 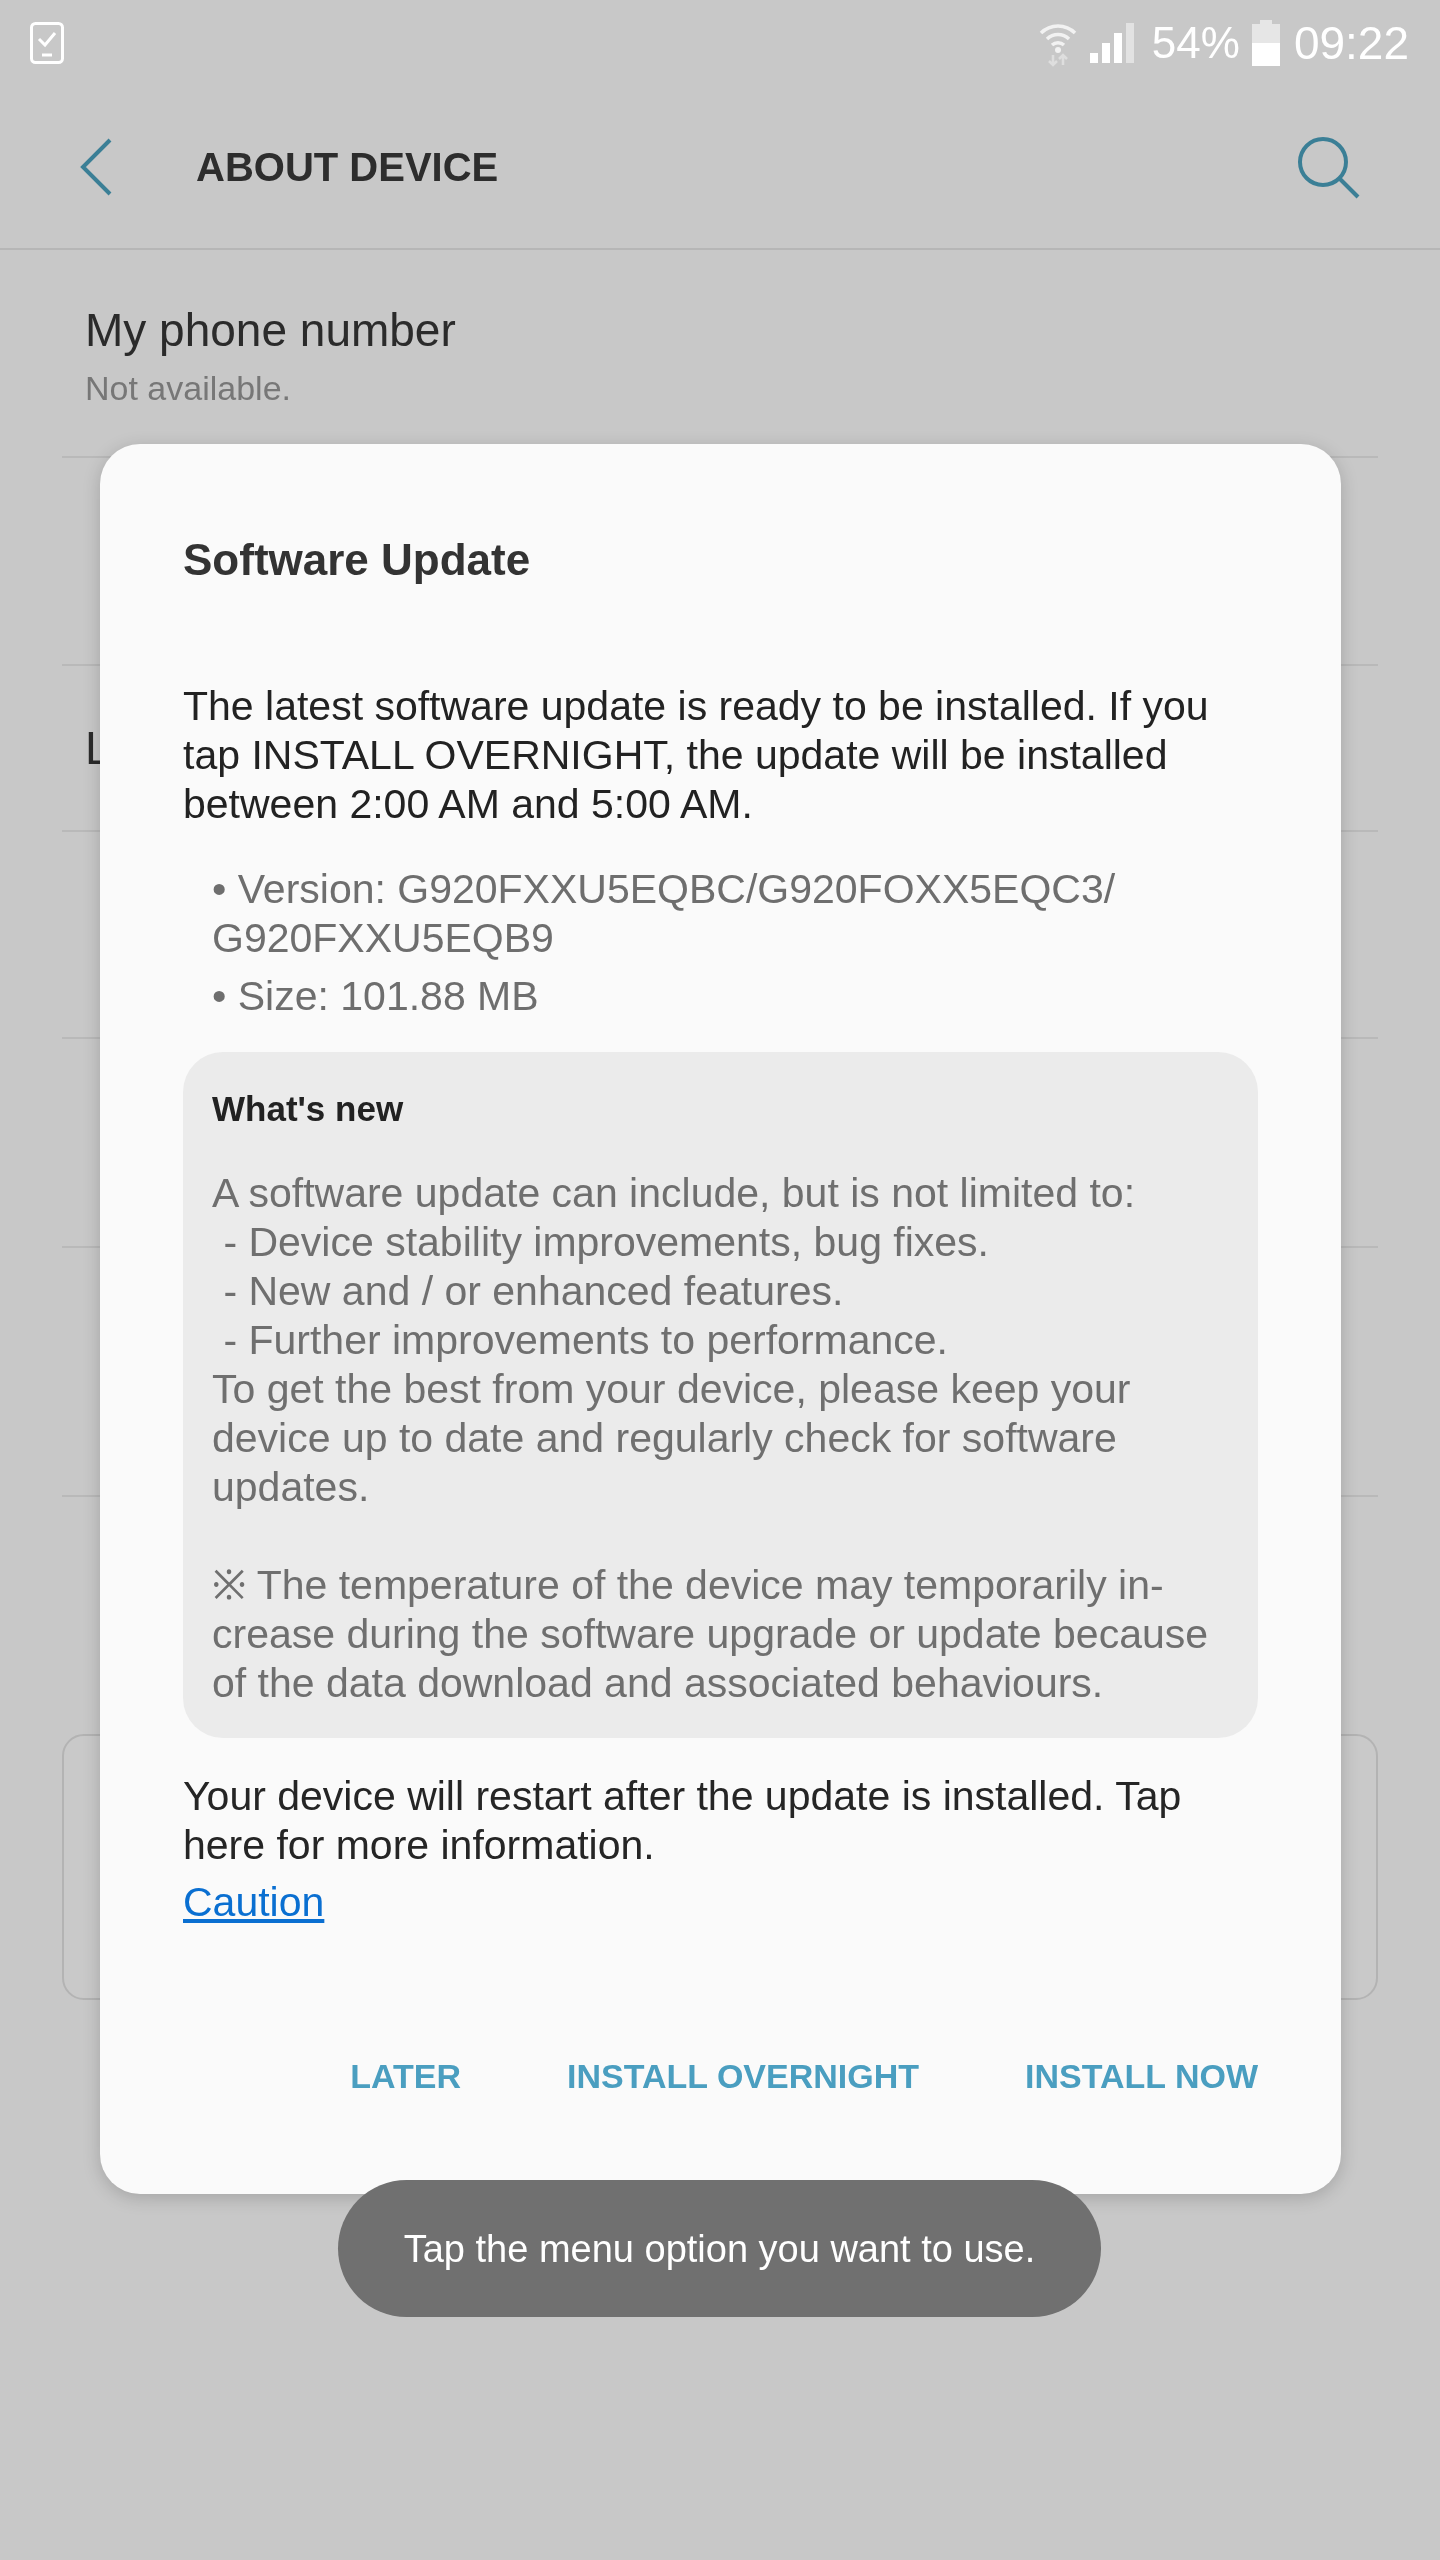 I want to click on update-detail: • Size: 101.88 MB, so click(x=376, y=996).